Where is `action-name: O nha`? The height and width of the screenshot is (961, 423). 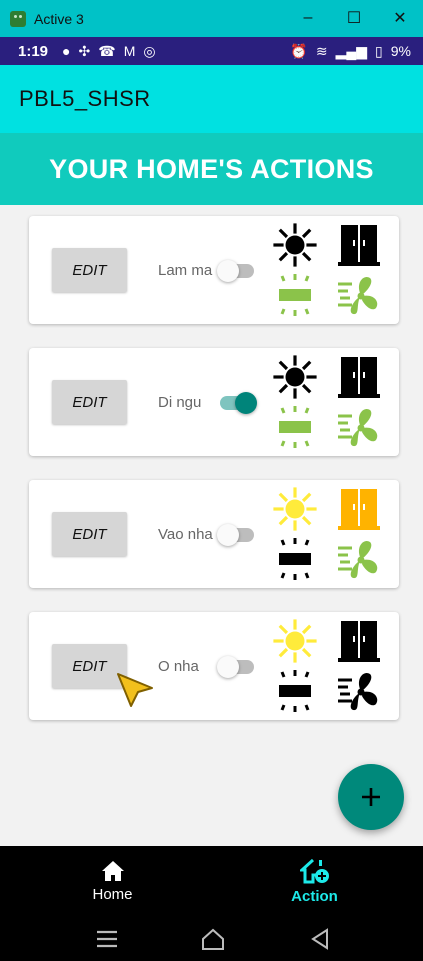
action-name: O nha is located at coordinates (178, 666).